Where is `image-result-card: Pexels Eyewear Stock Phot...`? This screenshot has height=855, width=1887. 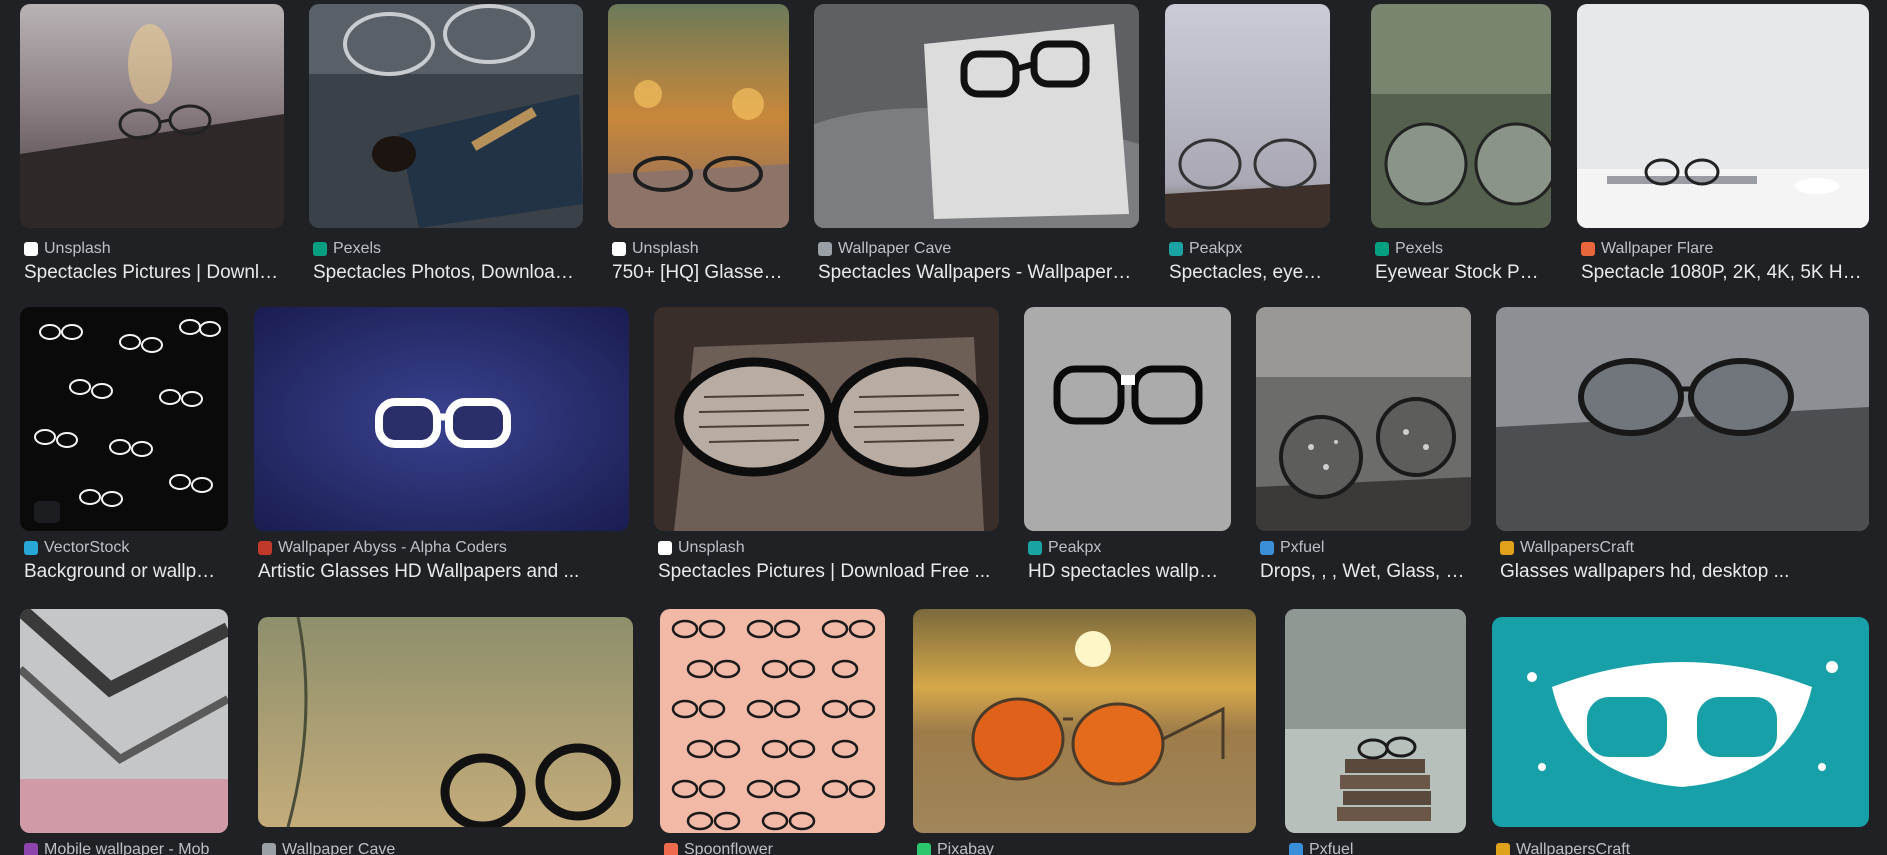
image-result-card: Pexels Eyewear Stock Phot... is located at coordinates (1461, 144).